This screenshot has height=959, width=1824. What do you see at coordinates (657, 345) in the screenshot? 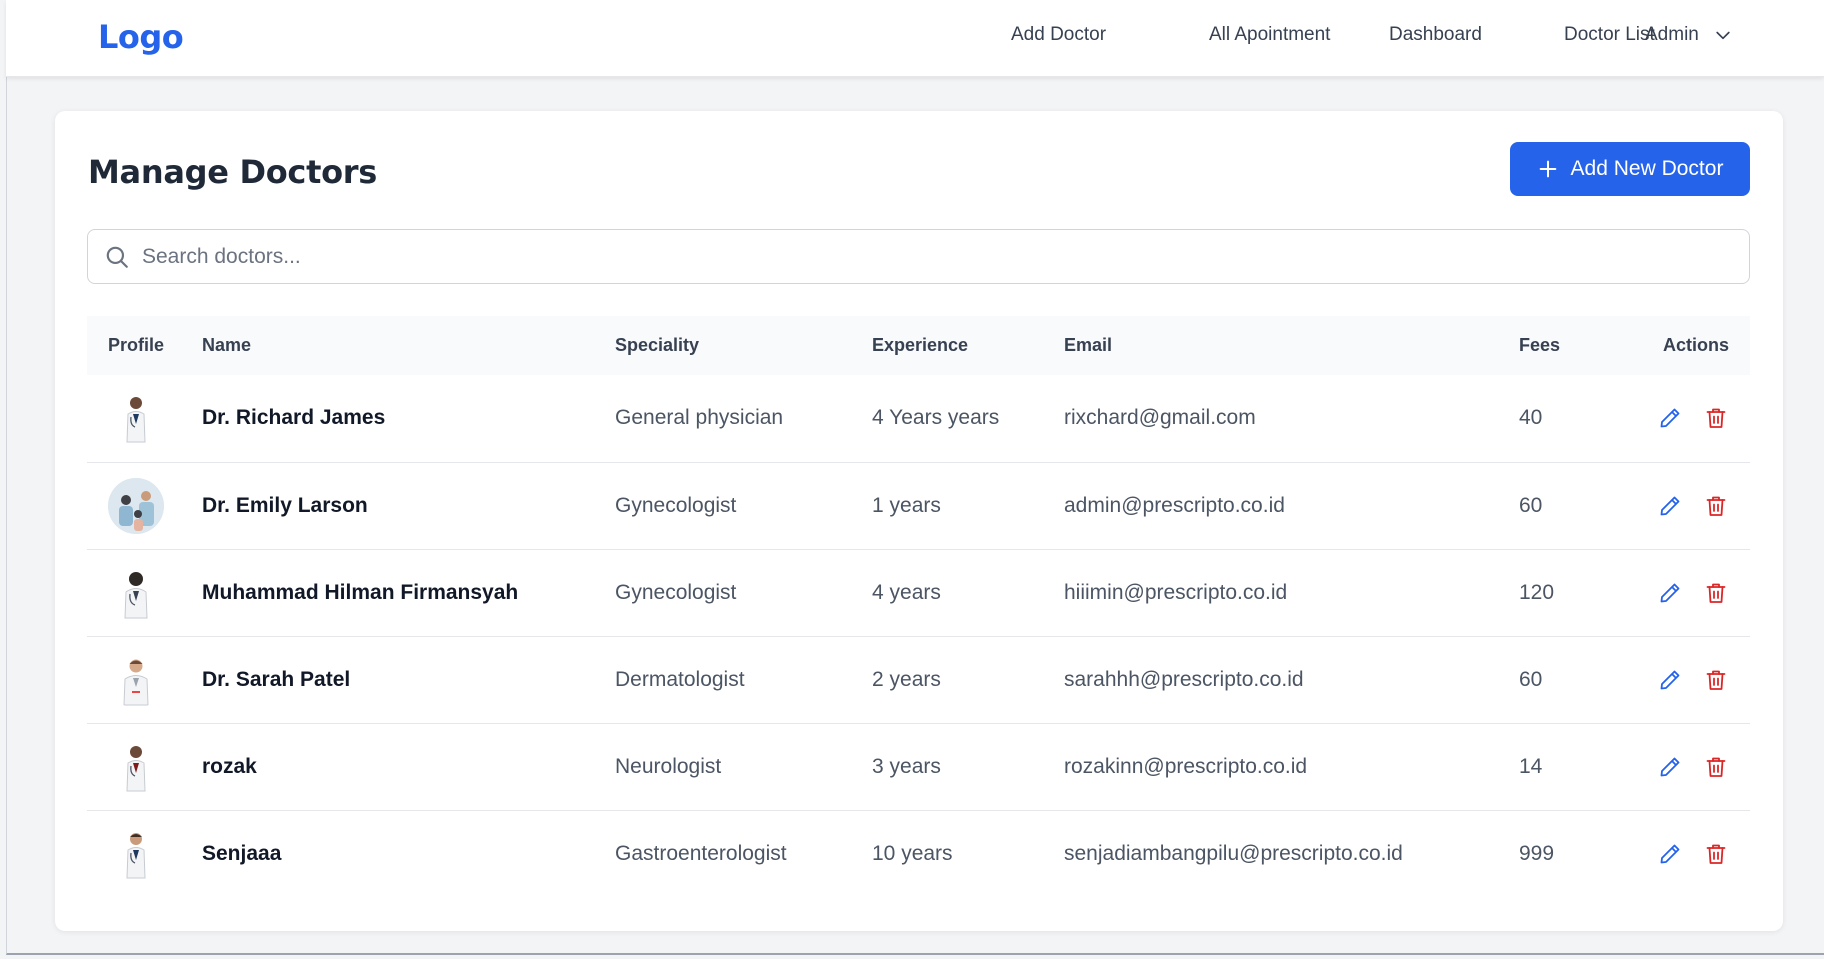
I see `header-speciality: Speciality` at bounding box center [657, 345].